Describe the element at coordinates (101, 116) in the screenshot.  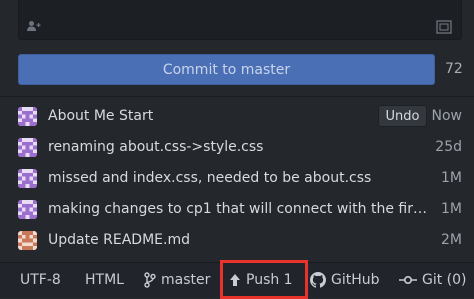
I see `commit-message: About Me Start` at that location.